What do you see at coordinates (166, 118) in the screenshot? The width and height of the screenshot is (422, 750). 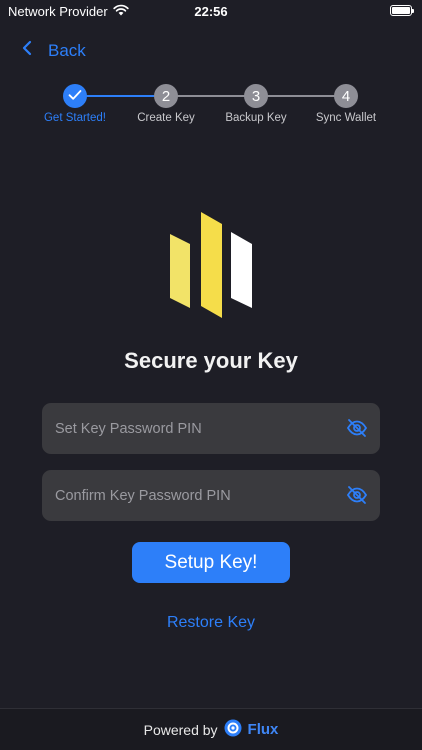 I see `step-2-label: Create Key` at bounding box center [166, 118].